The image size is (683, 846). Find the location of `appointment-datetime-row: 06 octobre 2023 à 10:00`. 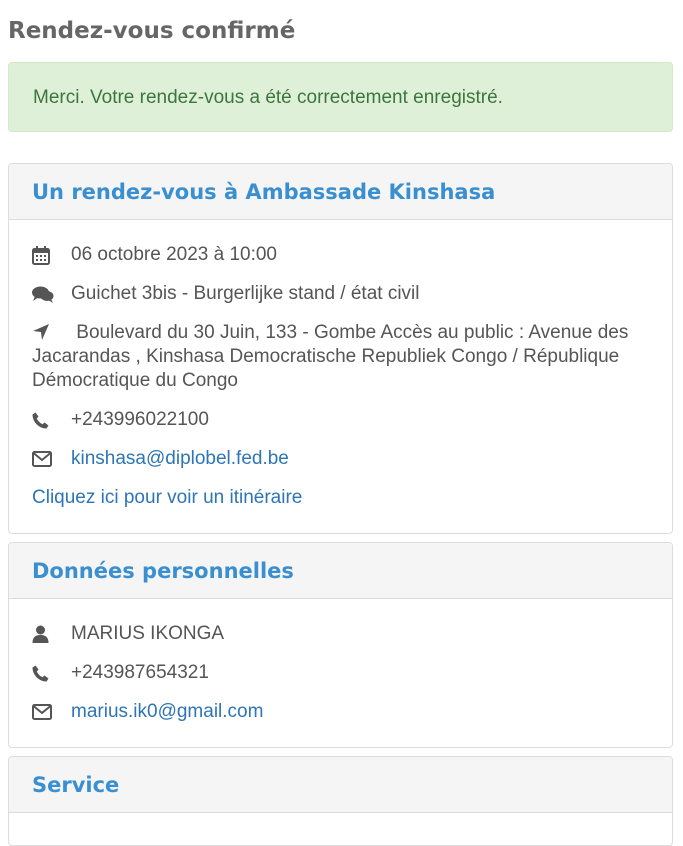

appointment-datetime-row: 06 octobre 2023 à 10:00 is located at coordinates (340, 255).